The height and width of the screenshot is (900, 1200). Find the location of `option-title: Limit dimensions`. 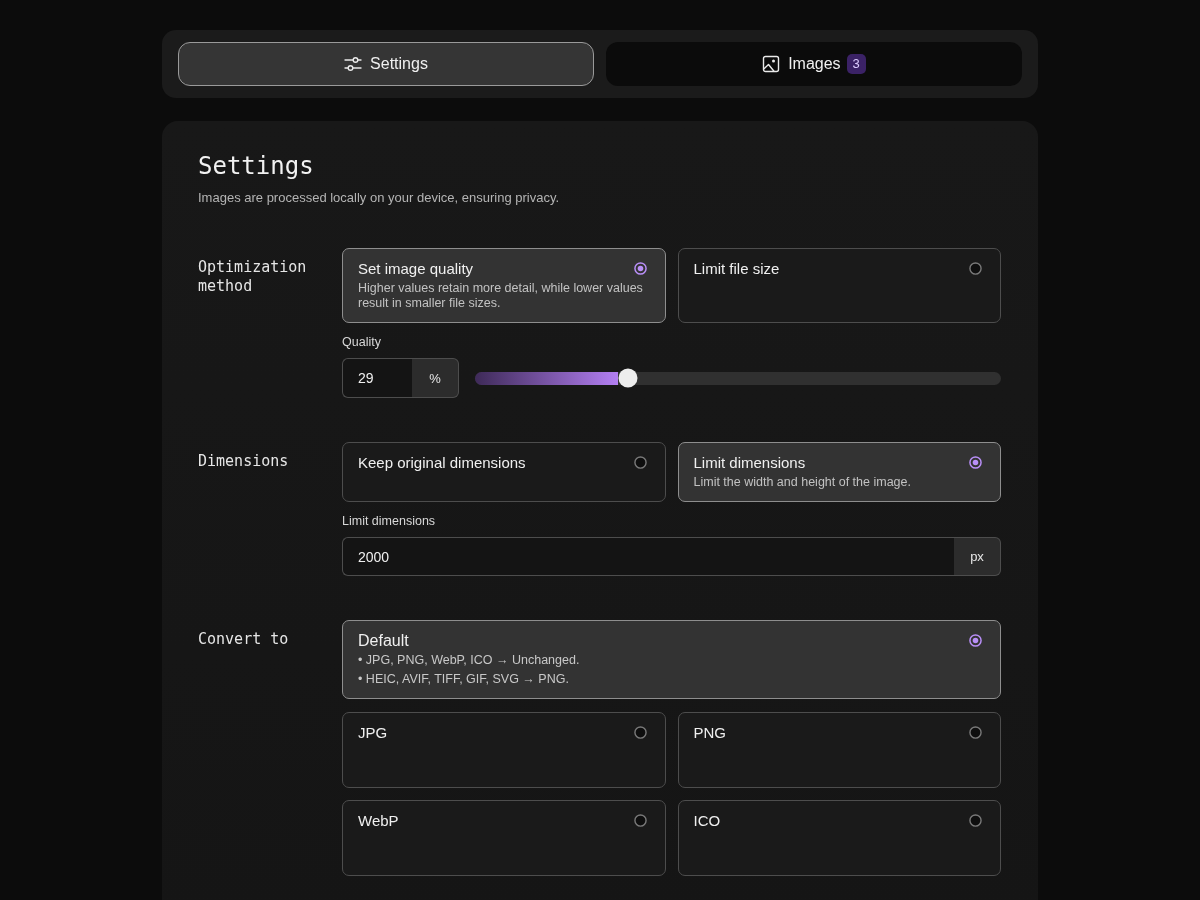

option-title: Limit dimensions is located at coordinates (749, 462).